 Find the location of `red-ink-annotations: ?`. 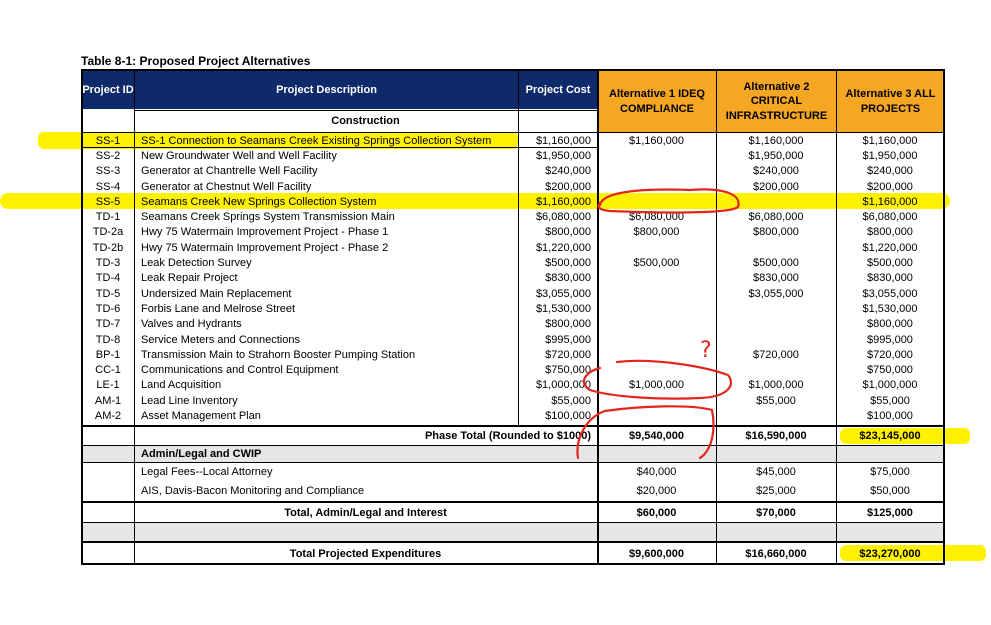

red-ink-annotations: ? is located at coordinates (658, 324).